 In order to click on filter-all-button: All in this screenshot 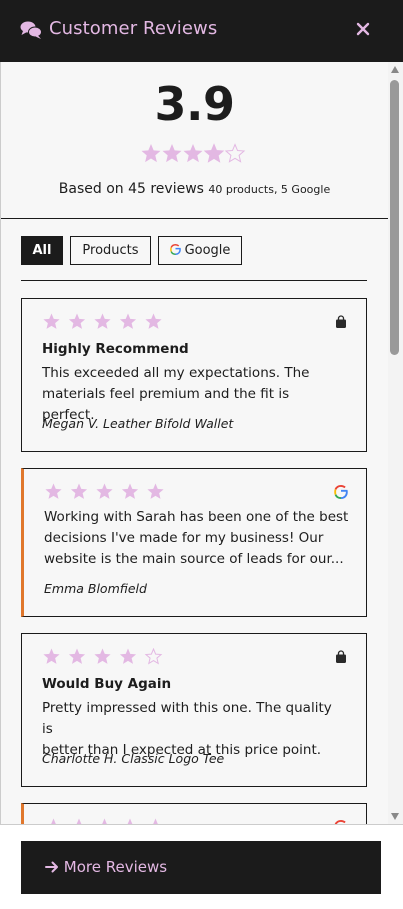, I will do `click(42, 250)`.